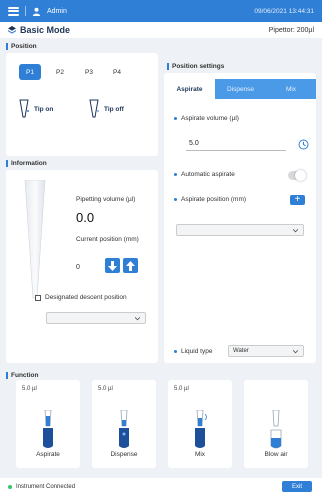 The width and height of the screenshot is (322, 495). Describe the element at coordinates (10, 486) in the screenshot. I see `connection-status-dot` at that location.